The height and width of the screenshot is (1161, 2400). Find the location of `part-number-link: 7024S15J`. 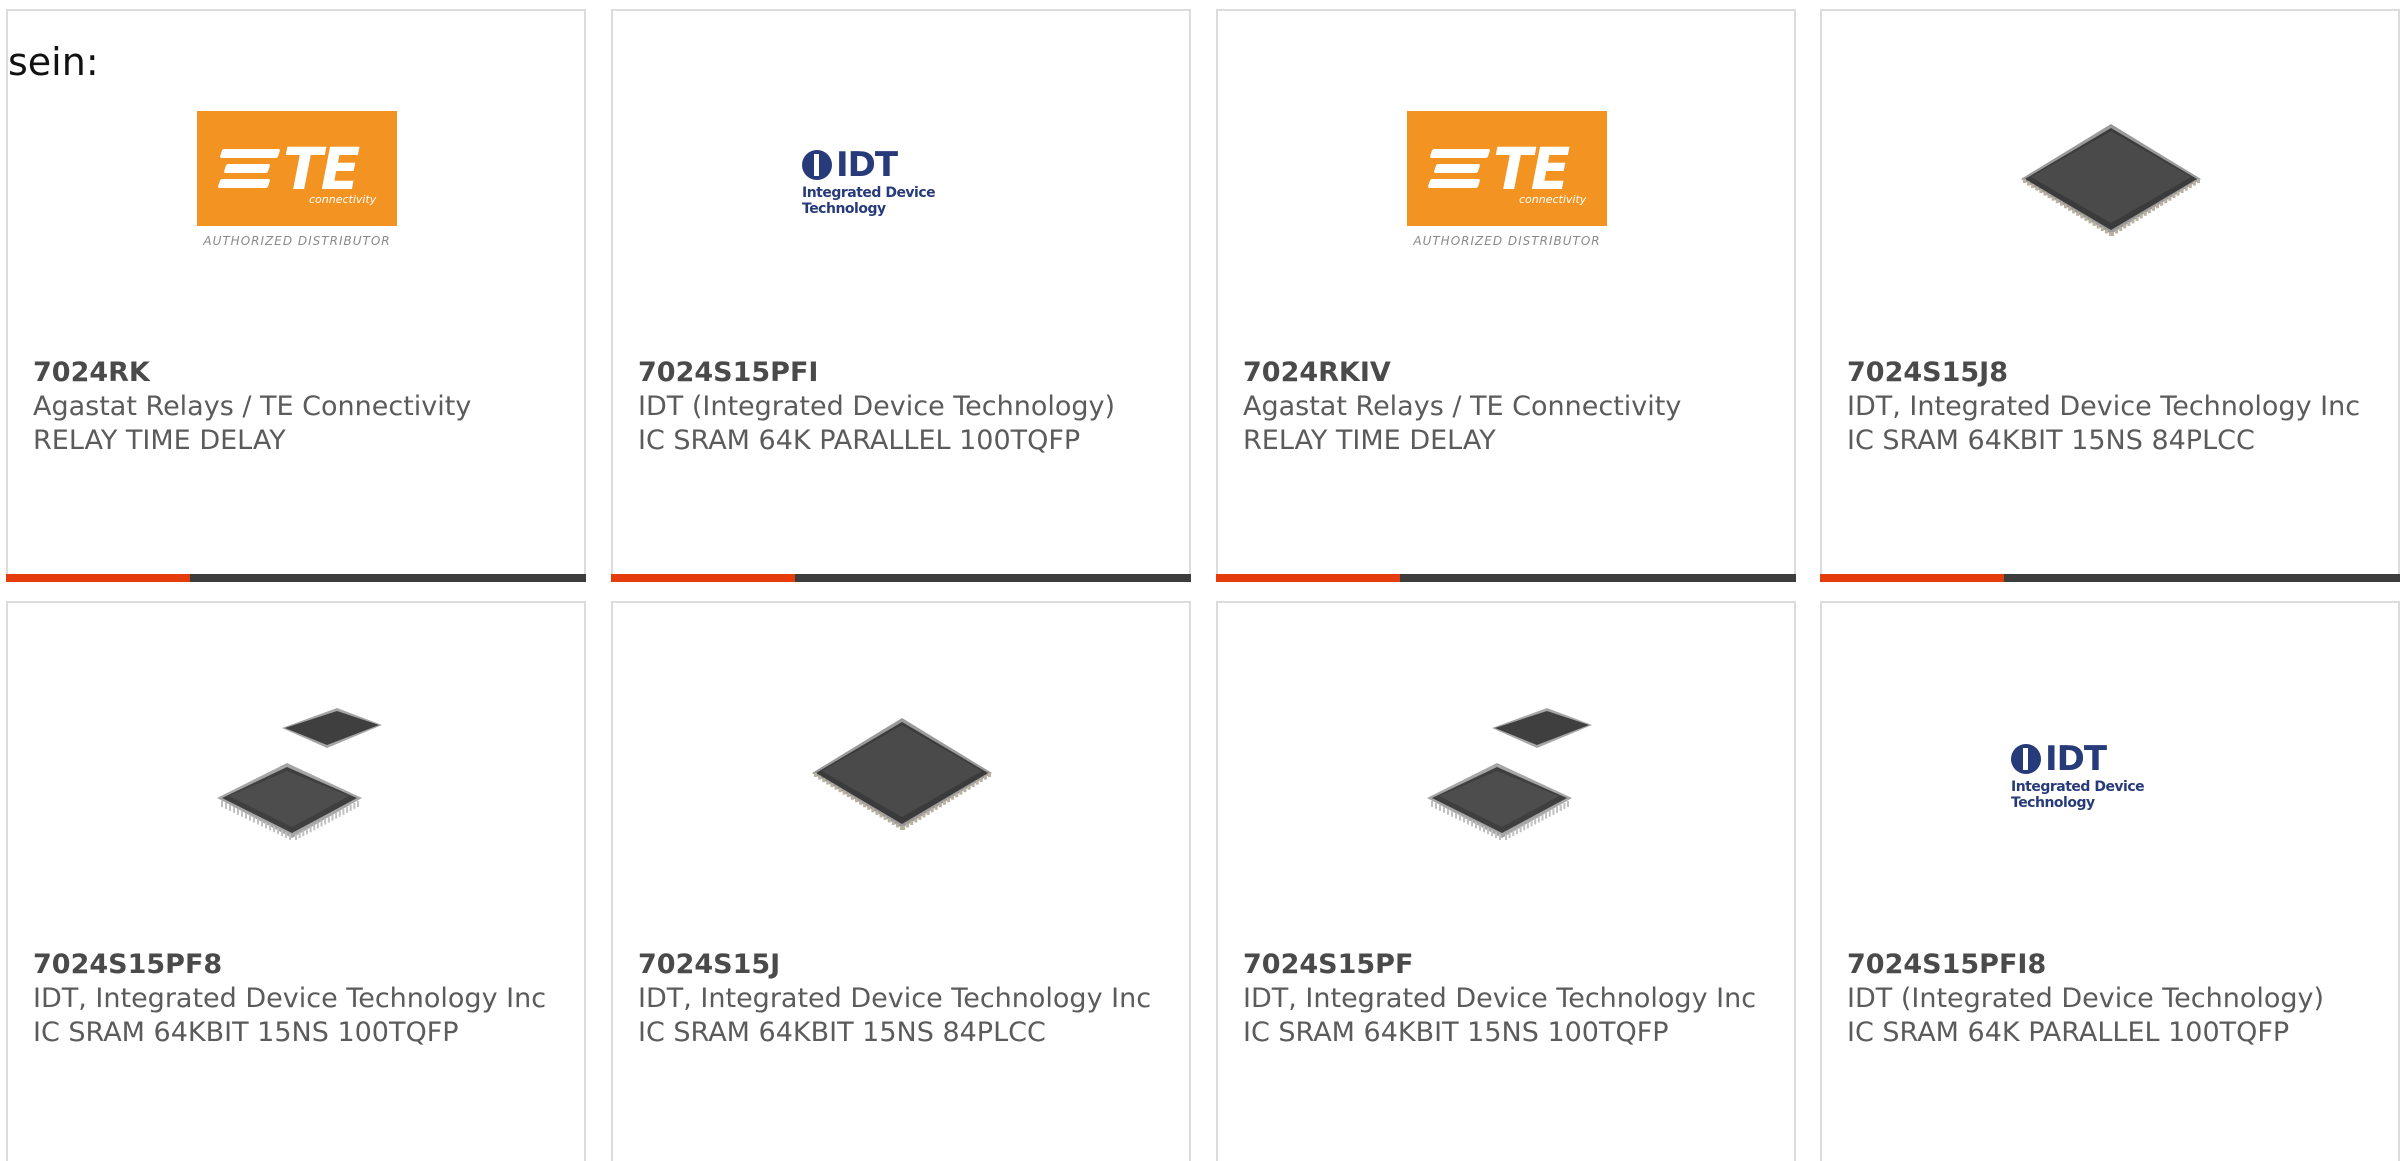

part-number-link: 7024S15J is located at coordinates (903, 965).